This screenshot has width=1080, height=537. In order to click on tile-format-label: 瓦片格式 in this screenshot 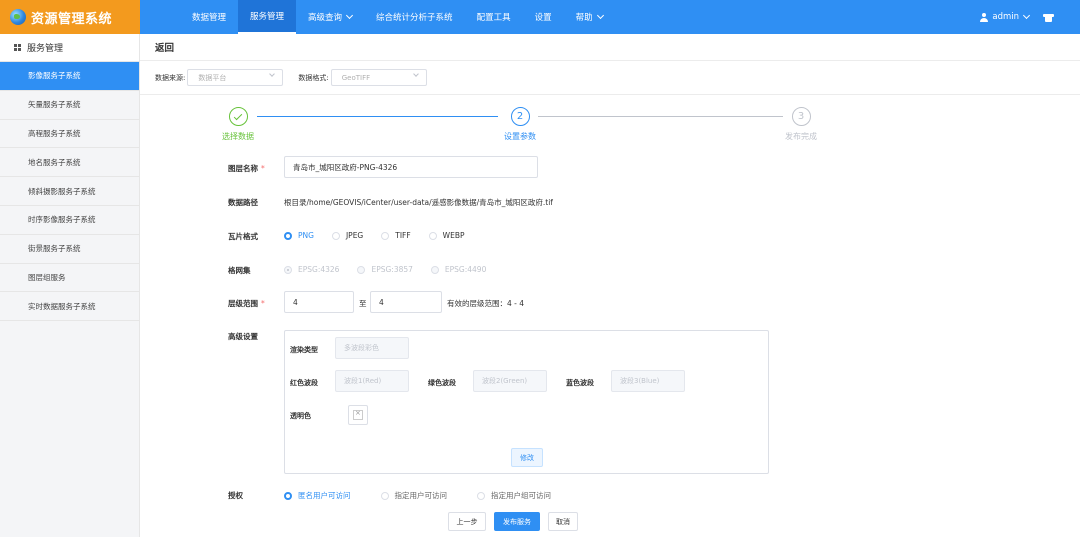, I will do `click(243, 236)`.